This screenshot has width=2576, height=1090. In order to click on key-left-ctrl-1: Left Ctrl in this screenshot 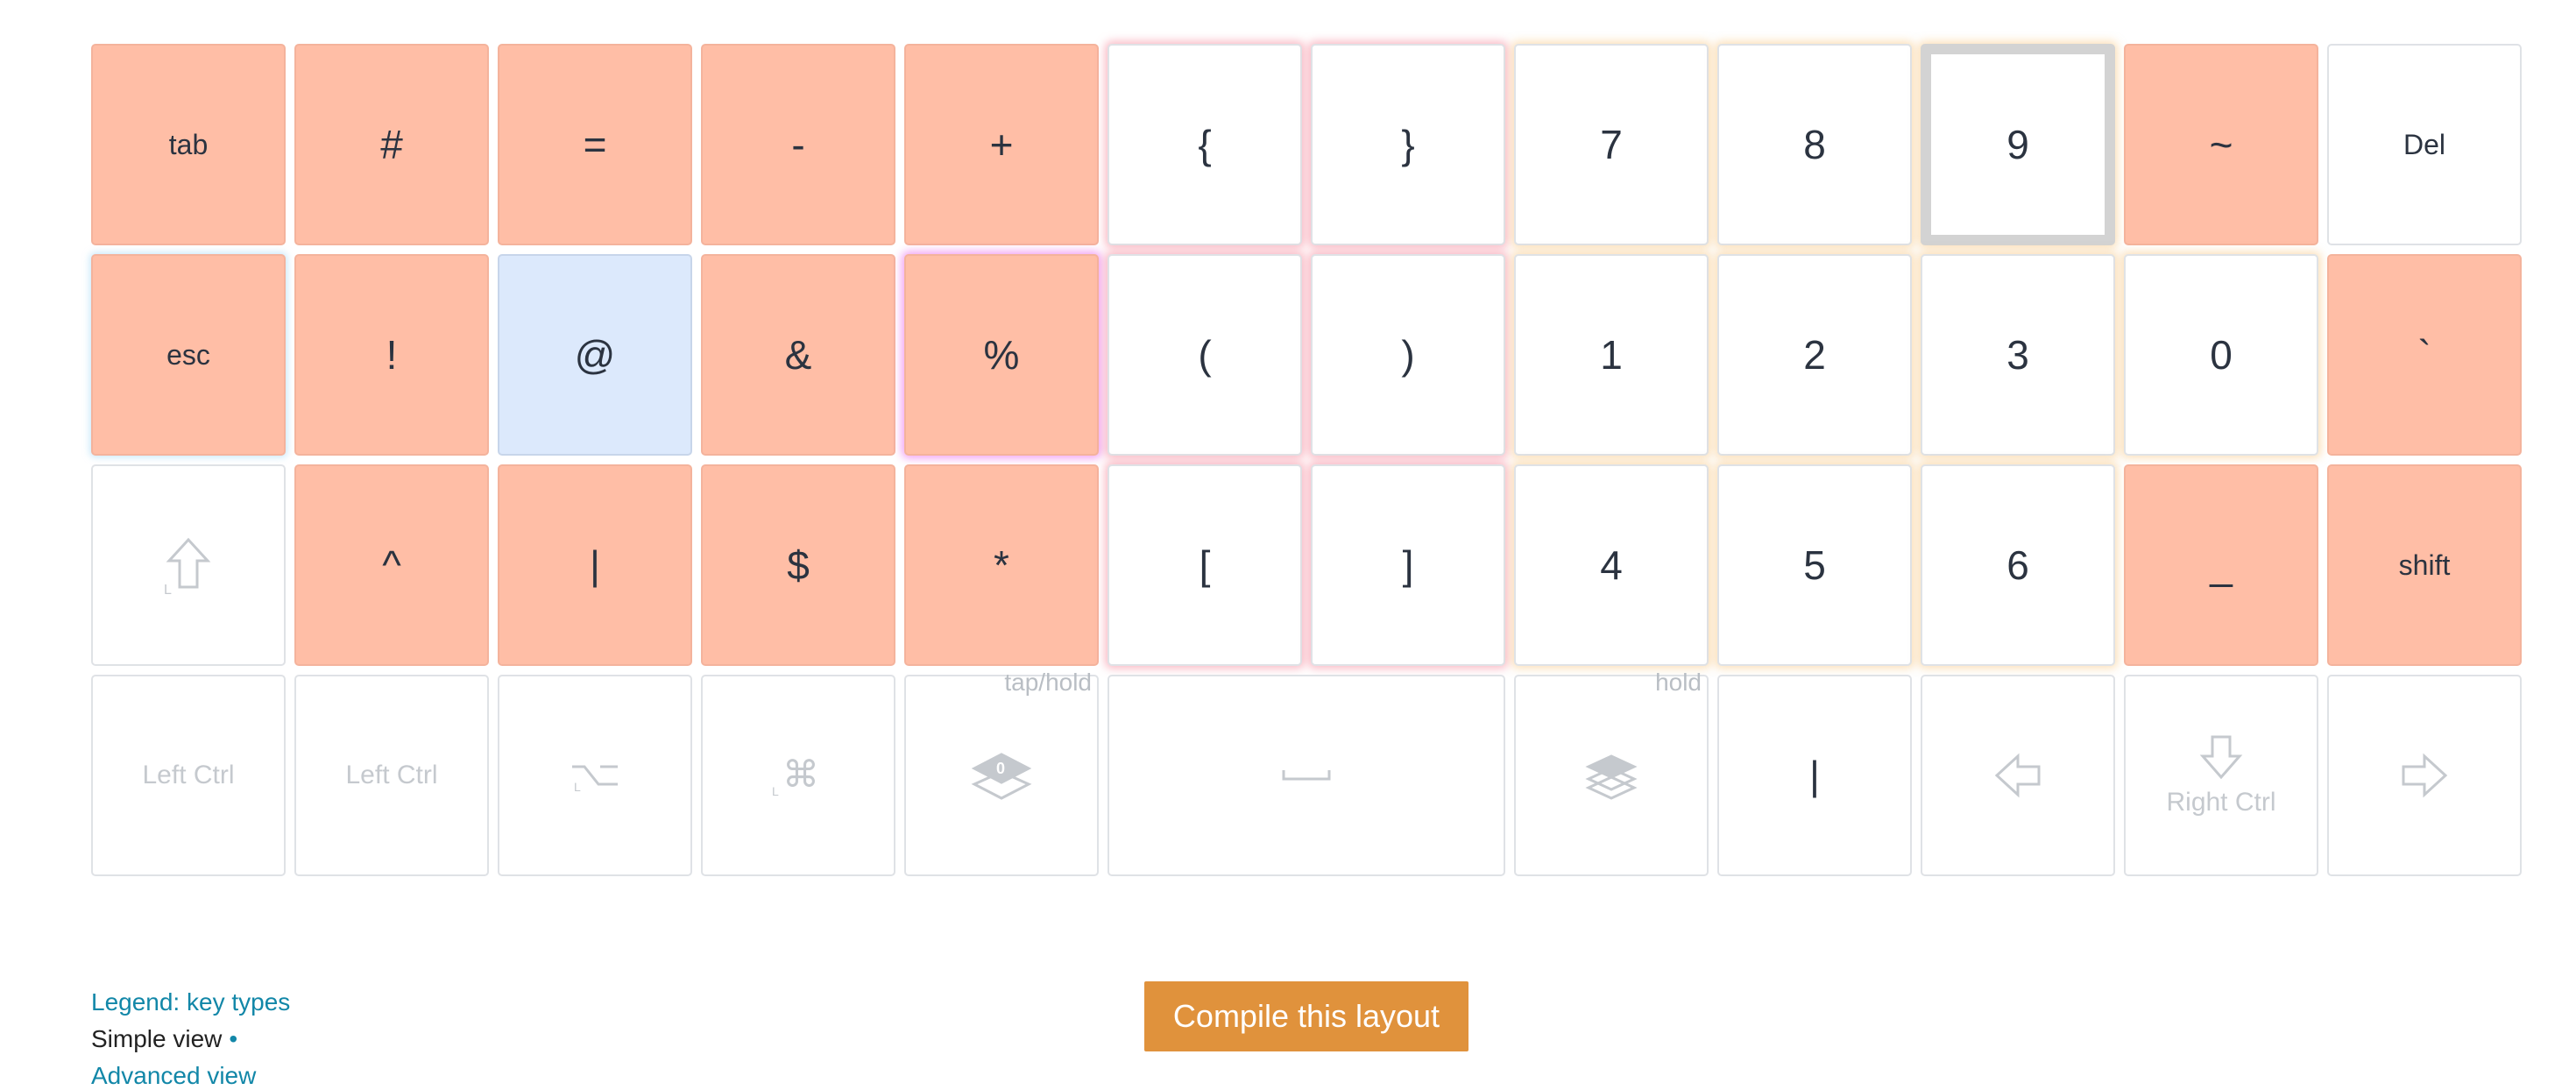, I will do `click(188, 775)`.